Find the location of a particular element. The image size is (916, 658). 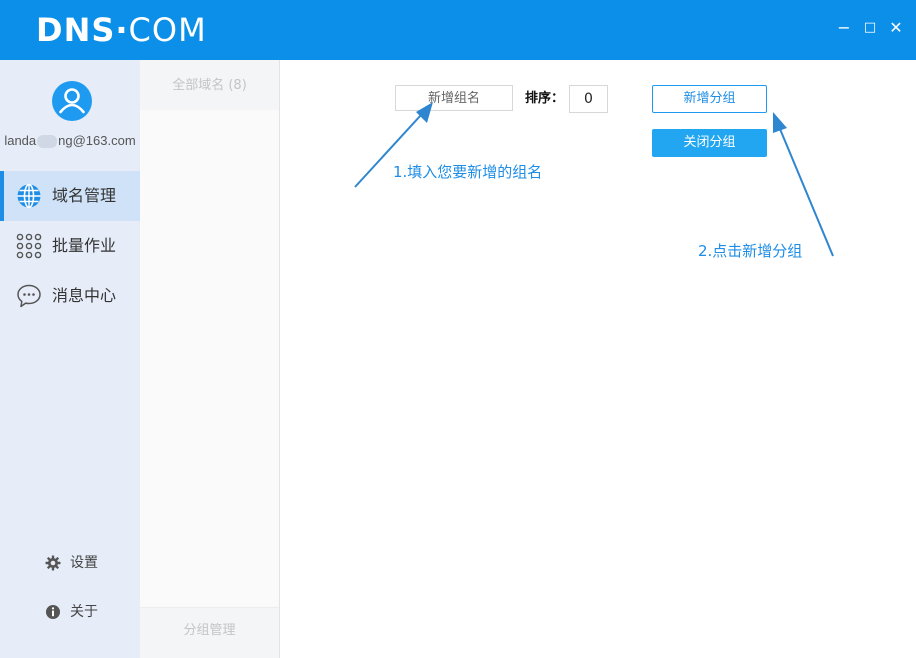

sidebar-item-domain-management: 域名管理 is located at coordinates (70, 196).